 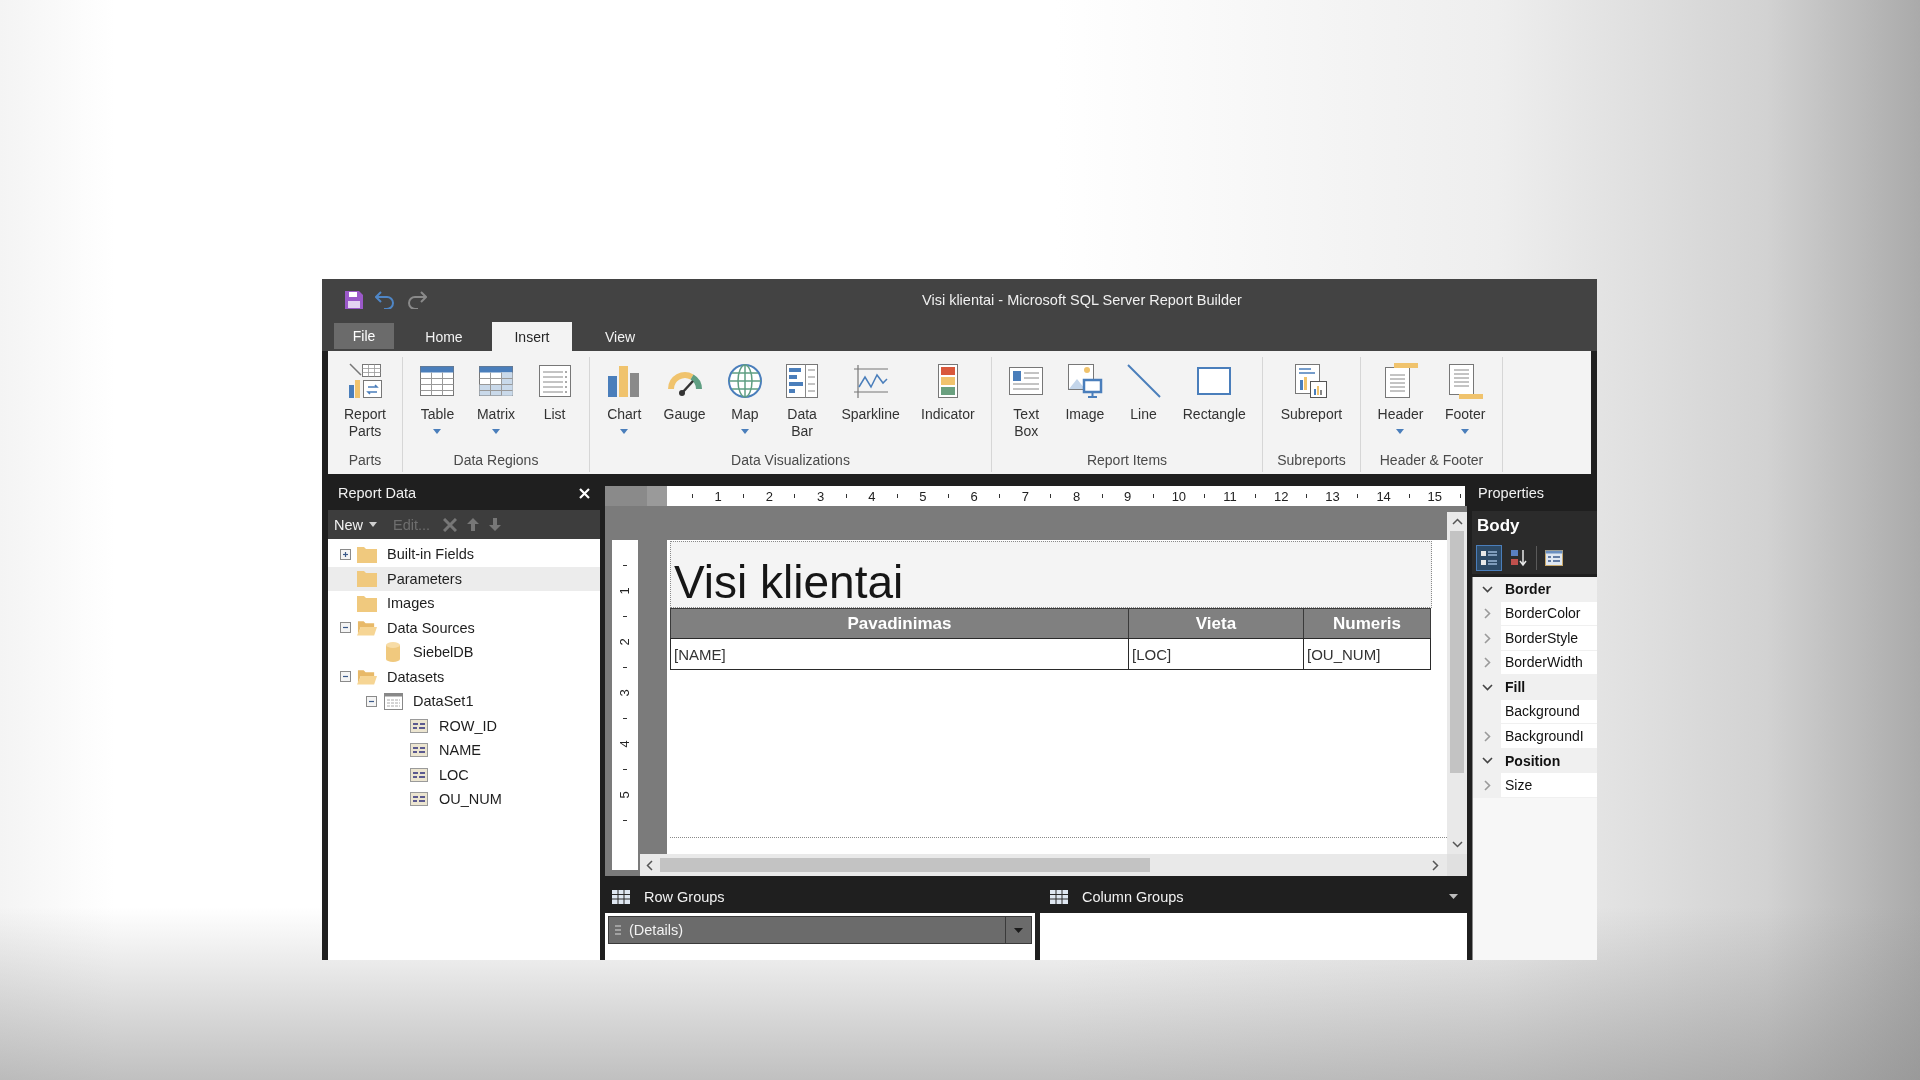 What do you see at coordinates (1143, 381) in the screenshot?
I see `line-icon` at bounding box center [1143, 381].